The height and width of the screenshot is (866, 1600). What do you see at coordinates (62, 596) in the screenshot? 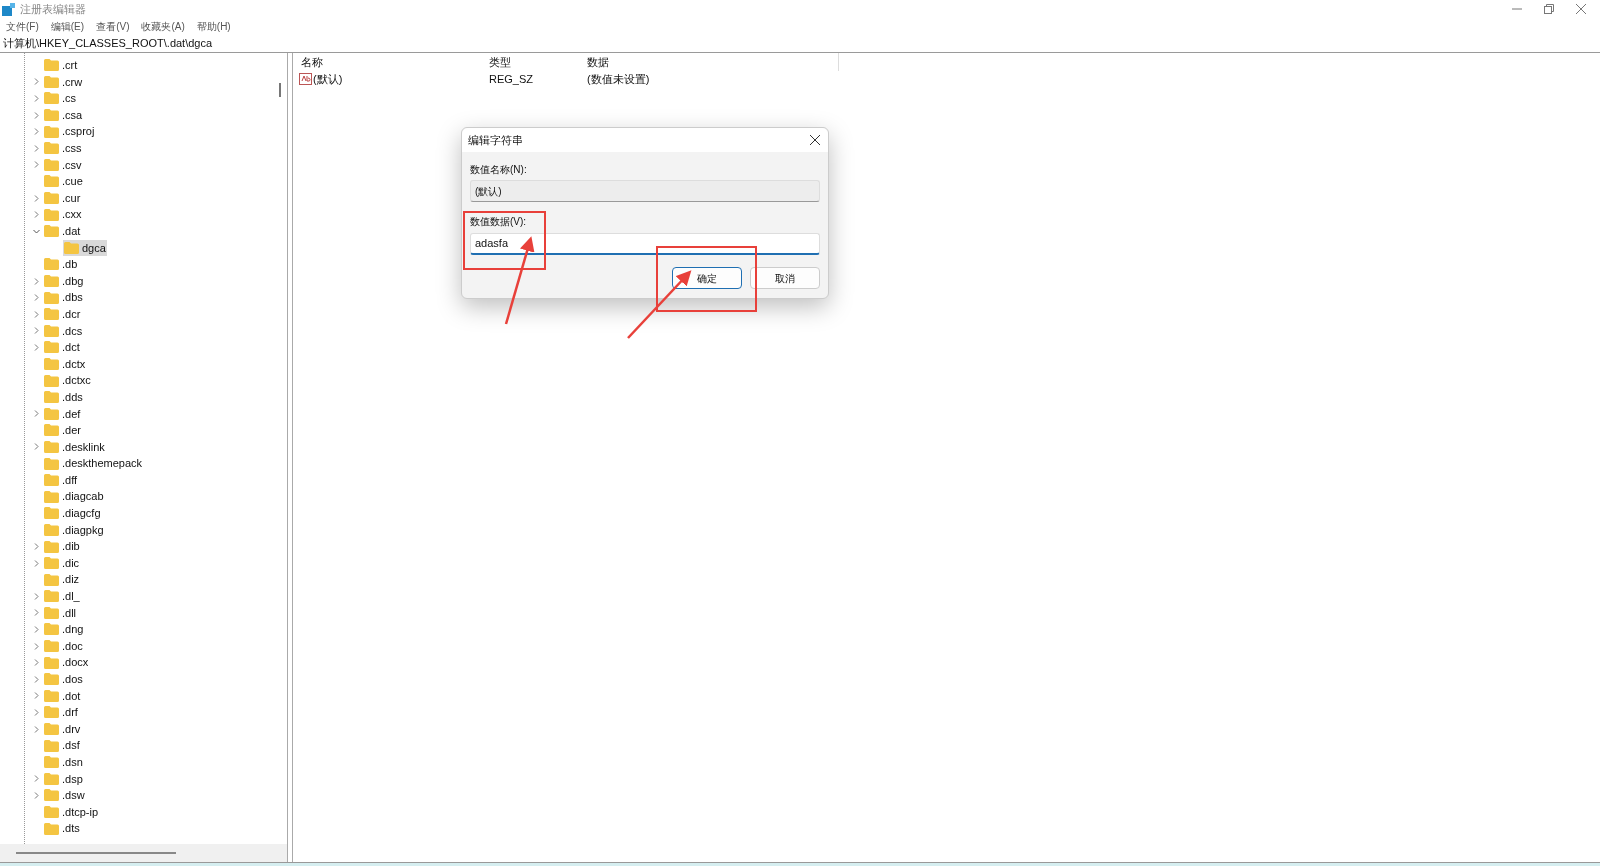
I see `tree-item: .dl_` at bounding box center [62, 596].